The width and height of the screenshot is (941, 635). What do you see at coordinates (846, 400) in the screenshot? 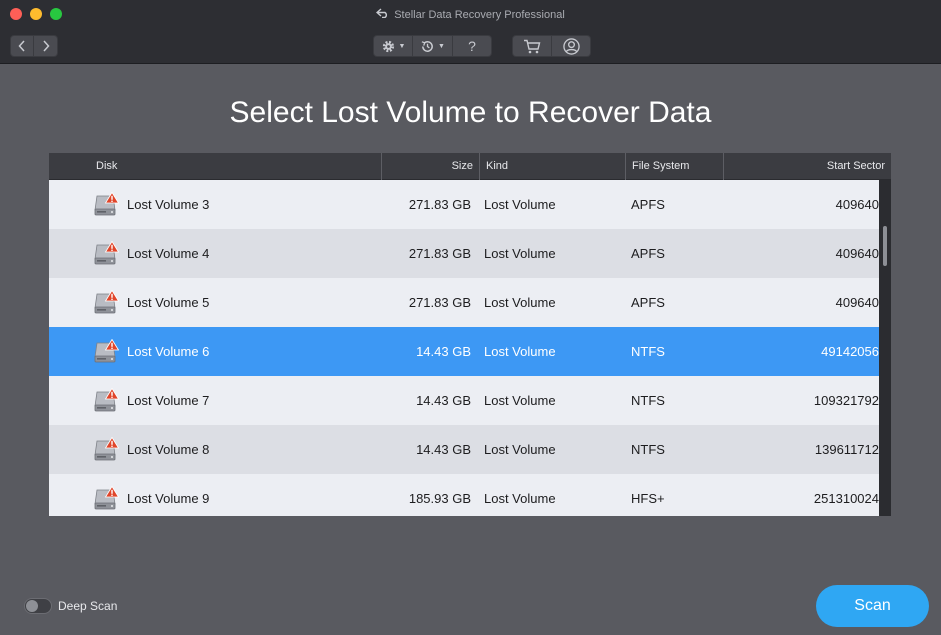
I see `start-sector: 109321792` at bounding box center [846, 400].